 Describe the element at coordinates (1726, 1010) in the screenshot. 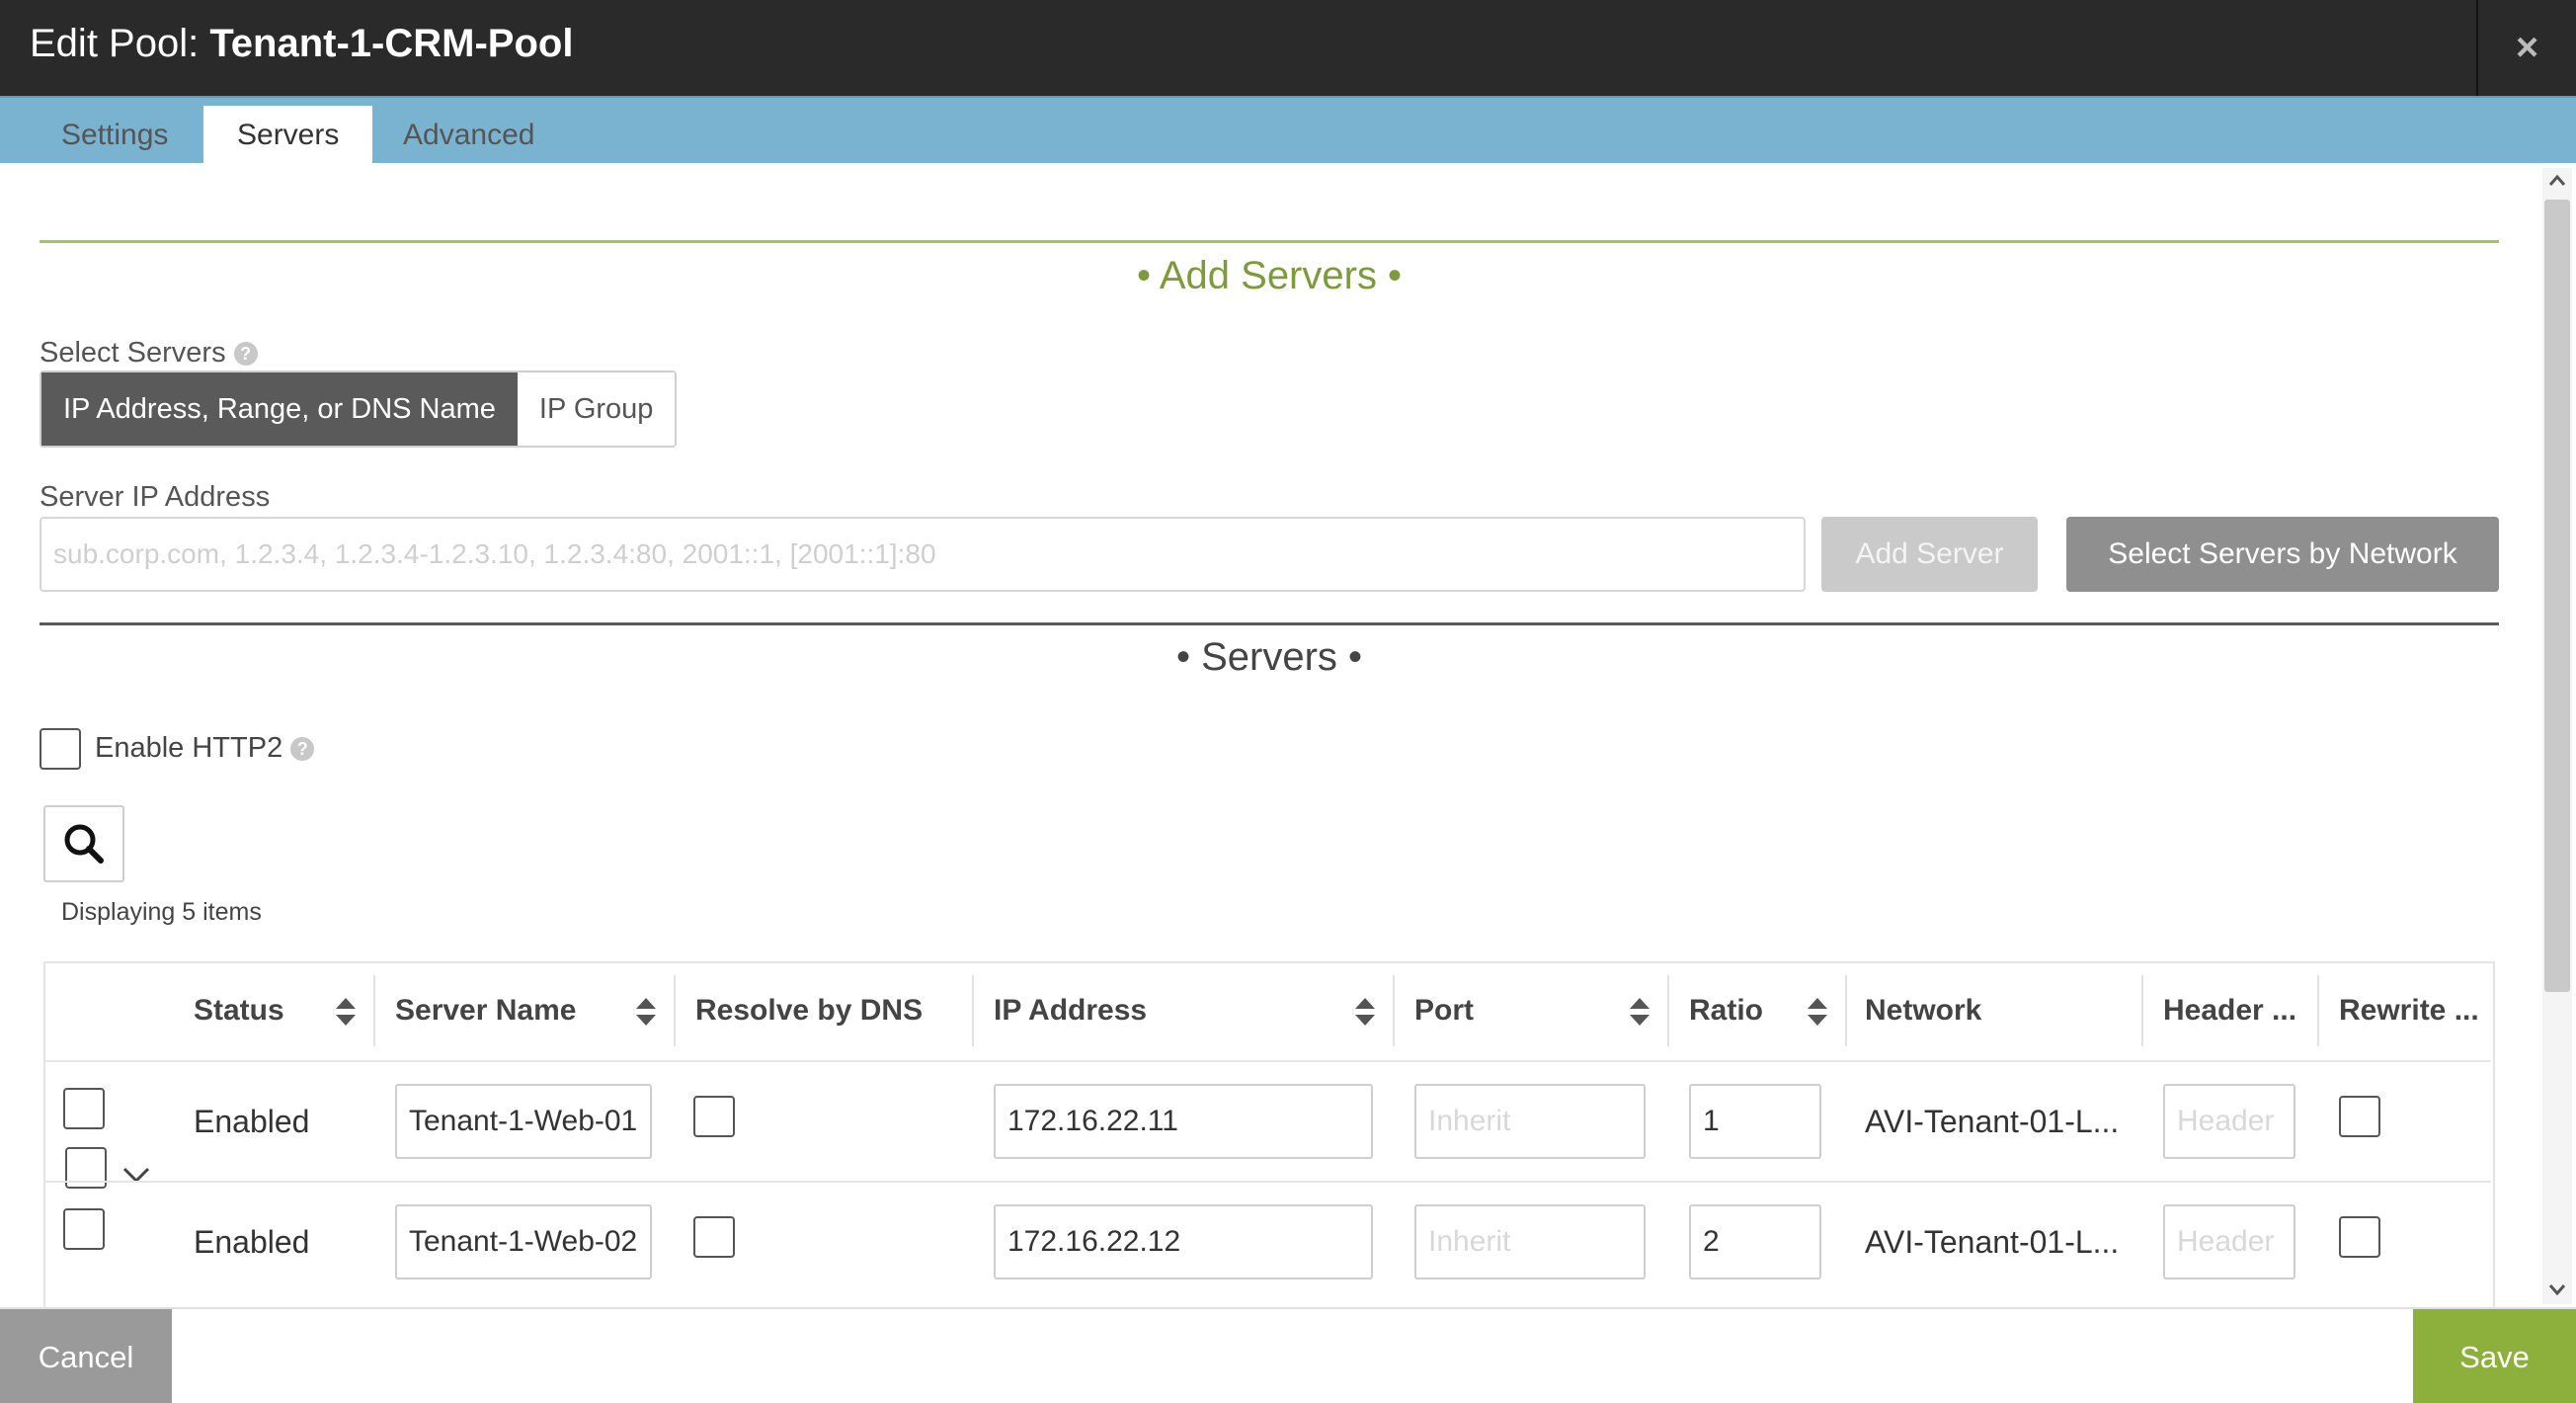

I see `col-ratio: Ratio` at that location.